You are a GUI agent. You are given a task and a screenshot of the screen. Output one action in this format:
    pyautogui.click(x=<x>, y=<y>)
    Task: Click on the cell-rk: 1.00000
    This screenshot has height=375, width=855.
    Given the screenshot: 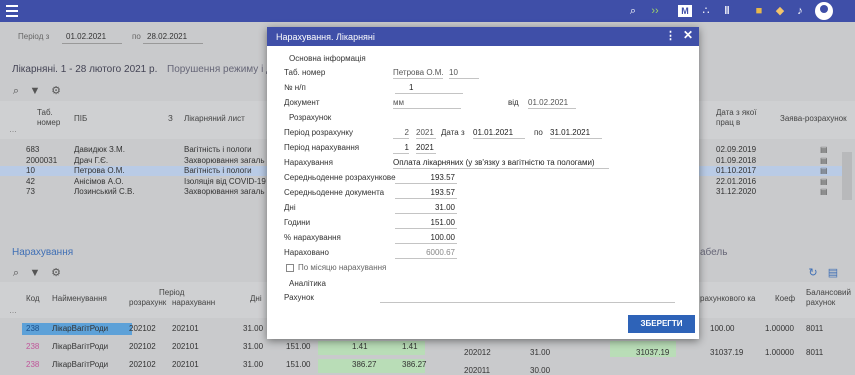 What is the action you would take?
    pyautogui.click(x=779, y=328)
    